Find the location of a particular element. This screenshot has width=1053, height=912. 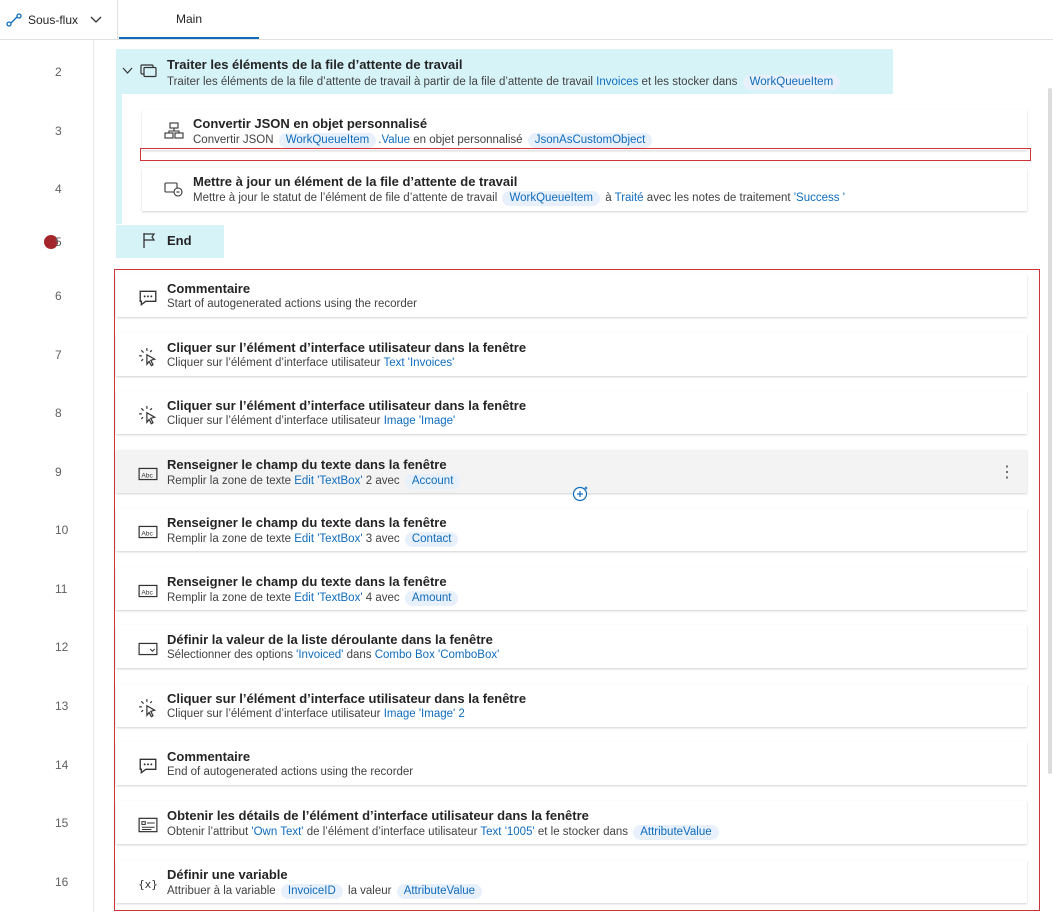

variable-icon: {x} is located at coordinates (148, 884).